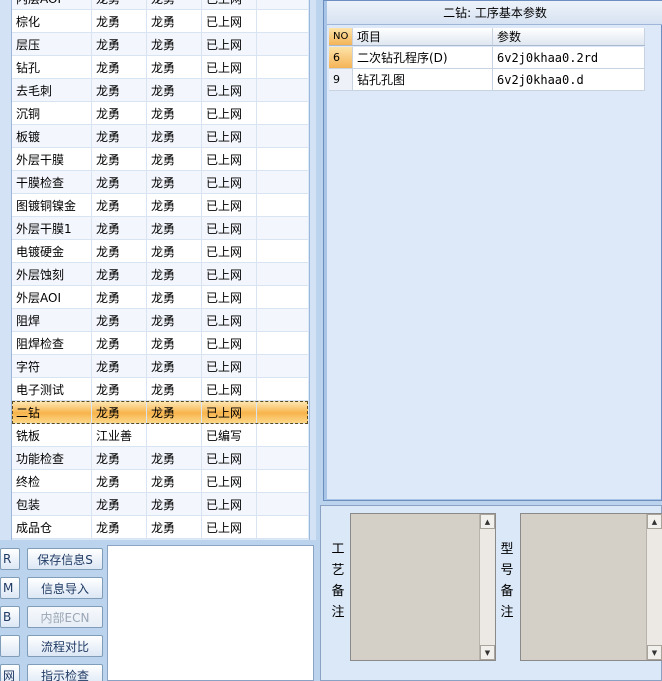  What do you see at coordinates (341, 36) in the screenshot?
I see `column-header-no: NO` at bounding box center [341, 36].